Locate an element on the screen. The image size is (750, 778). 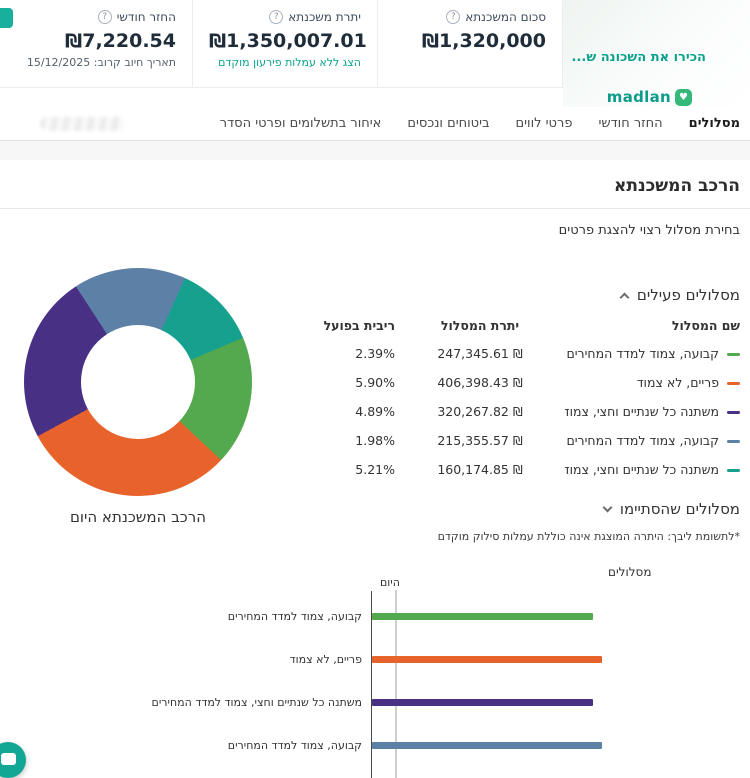
stat-mortgage-amount: סכום המשכנתא ? ₪1,320,000 is located at coordinates (470, 44).